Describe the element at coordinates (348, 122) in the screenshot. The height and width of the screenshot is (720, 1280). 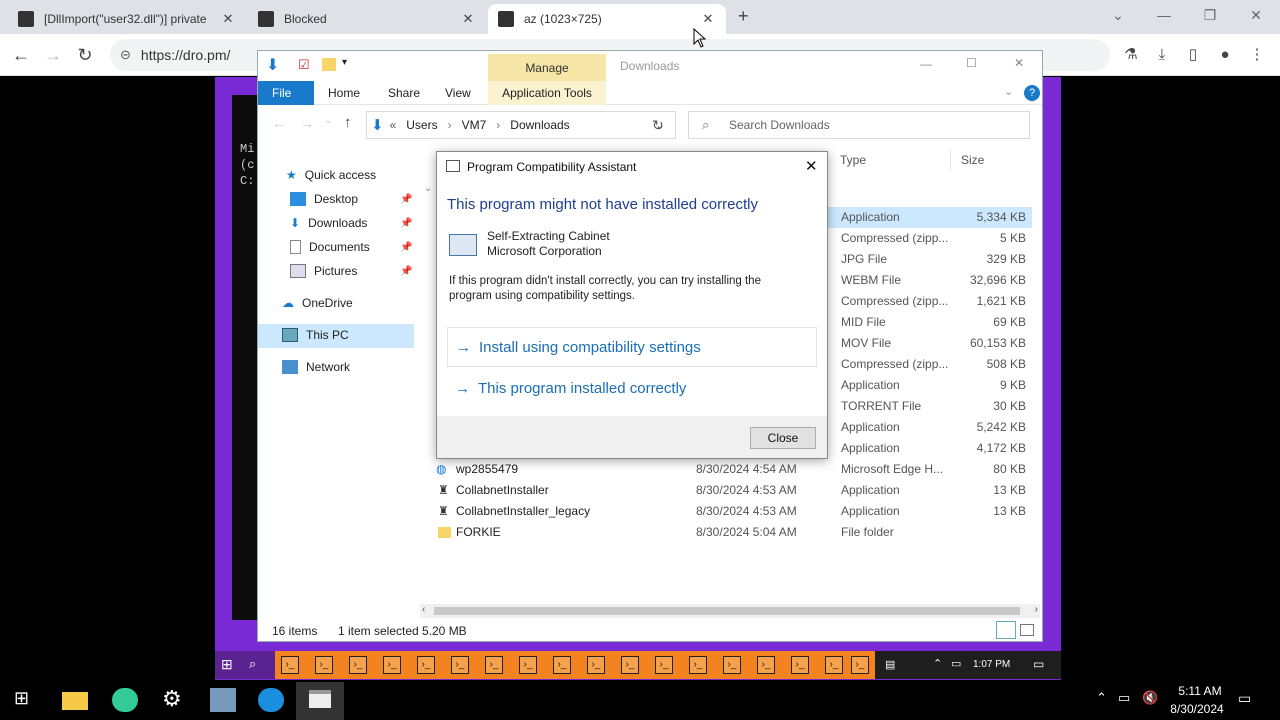
I see `up-icon: ↑` at that location.